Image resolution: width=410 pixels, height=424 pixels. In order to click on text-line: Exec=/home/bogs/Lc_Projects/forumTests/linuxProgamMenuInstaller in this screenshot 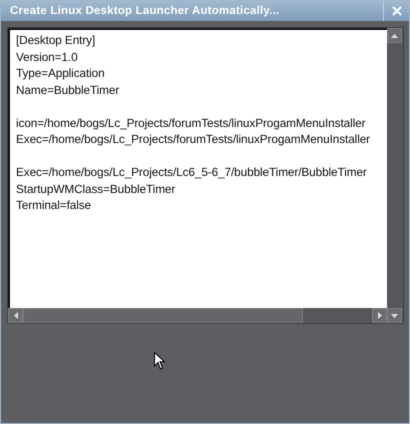, I will do `click(194, 139)`.